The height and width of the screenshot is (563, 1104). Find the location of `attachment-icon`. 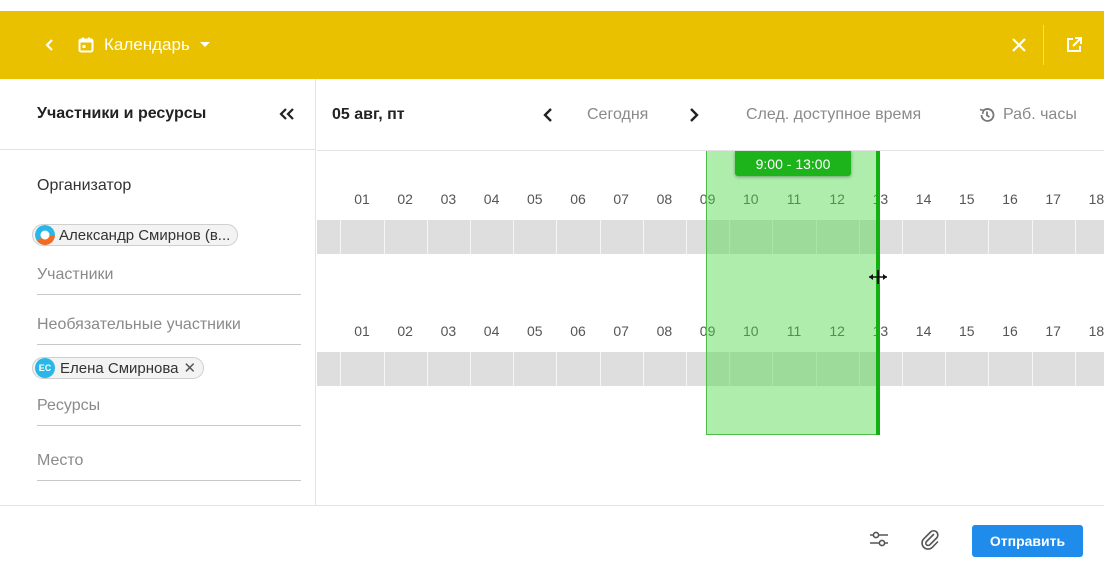

attachment-icon is located at coordinates (930, 539).